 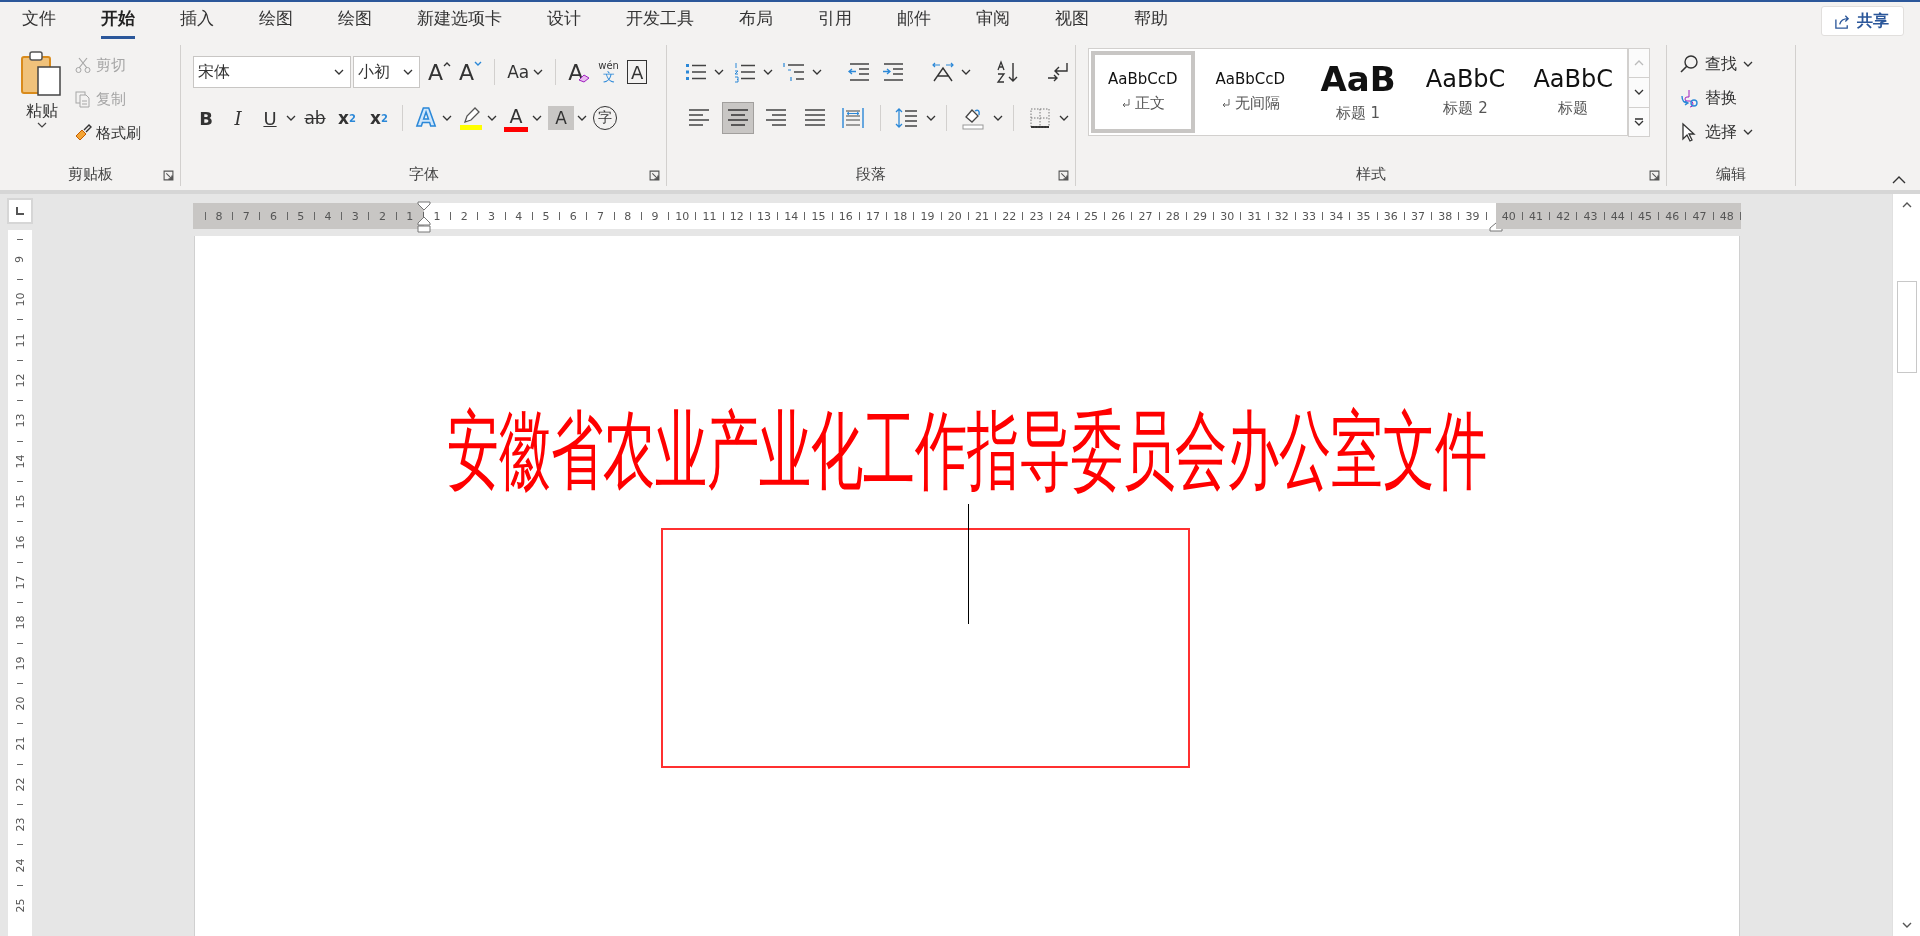 What do you see at coordinates (1734, 64) in the screenshot?
I see `find-button: 查找` at bounding box center [1734, 64].